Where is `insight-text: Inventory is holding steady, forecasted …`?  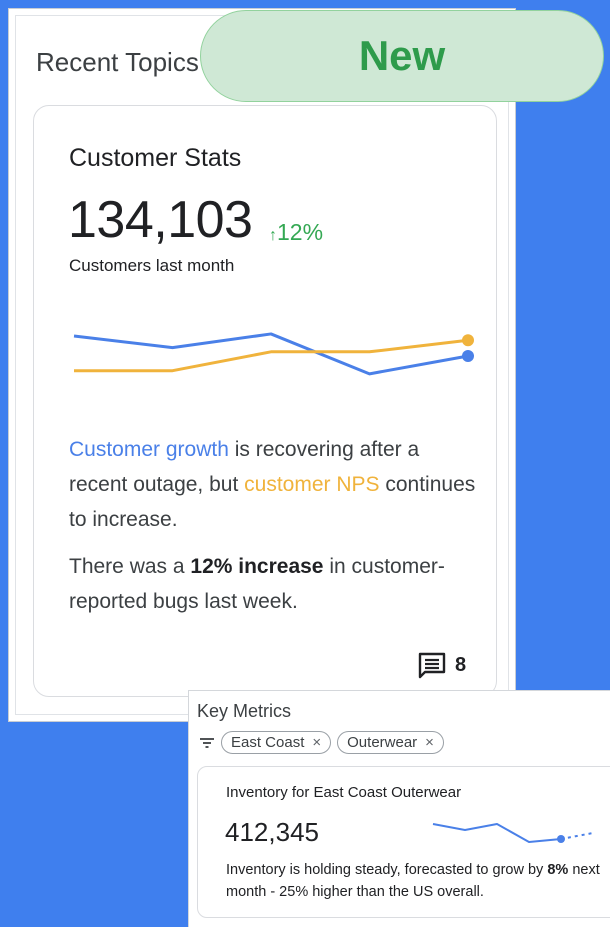
insight-text: Inventory is holding steady, forecasted … is located at coordinates (387, 870).